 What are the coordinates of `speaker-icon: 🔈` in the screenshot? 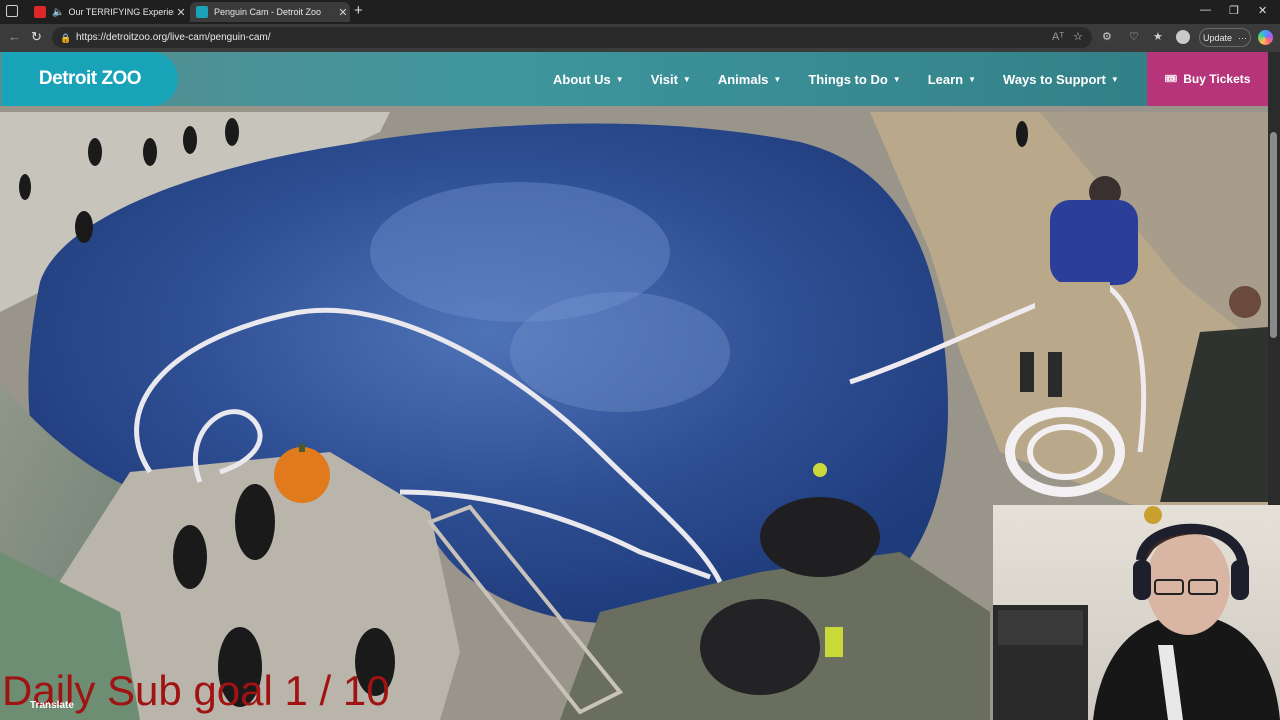 It's located at (58, 12).